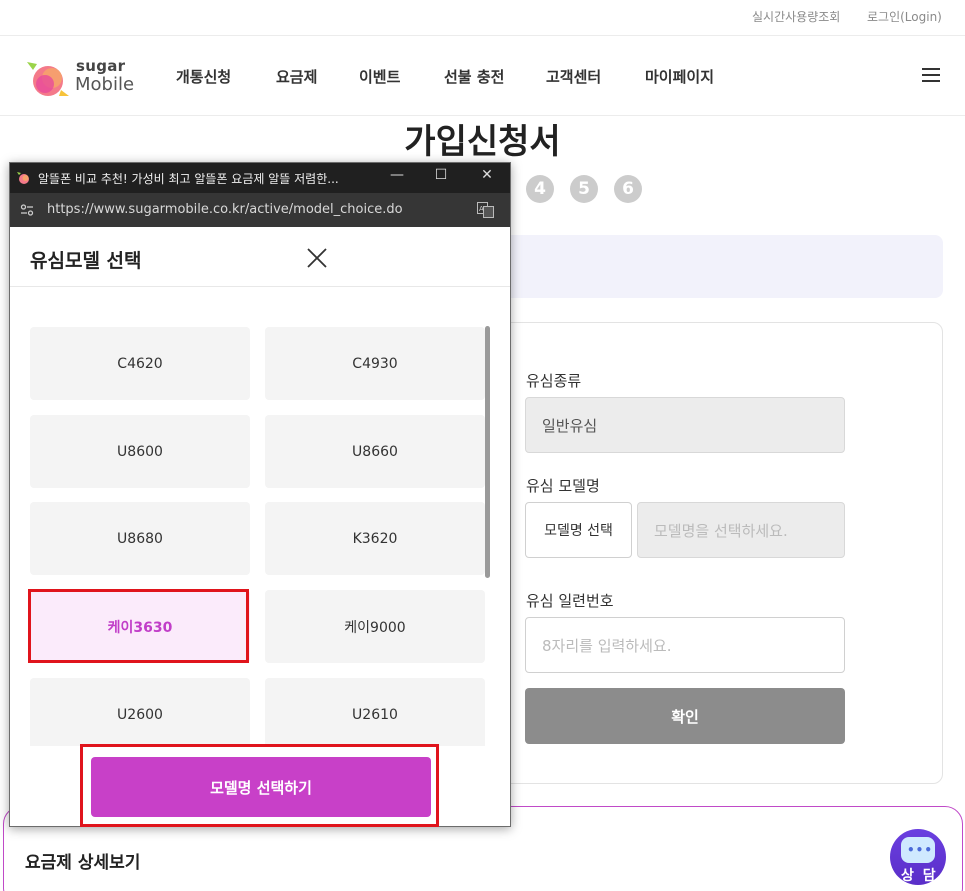  What do you see at coordinates (919, 876) in the screenshot?
I see `chat-label: 상 담` at bounding box center [919, 876].